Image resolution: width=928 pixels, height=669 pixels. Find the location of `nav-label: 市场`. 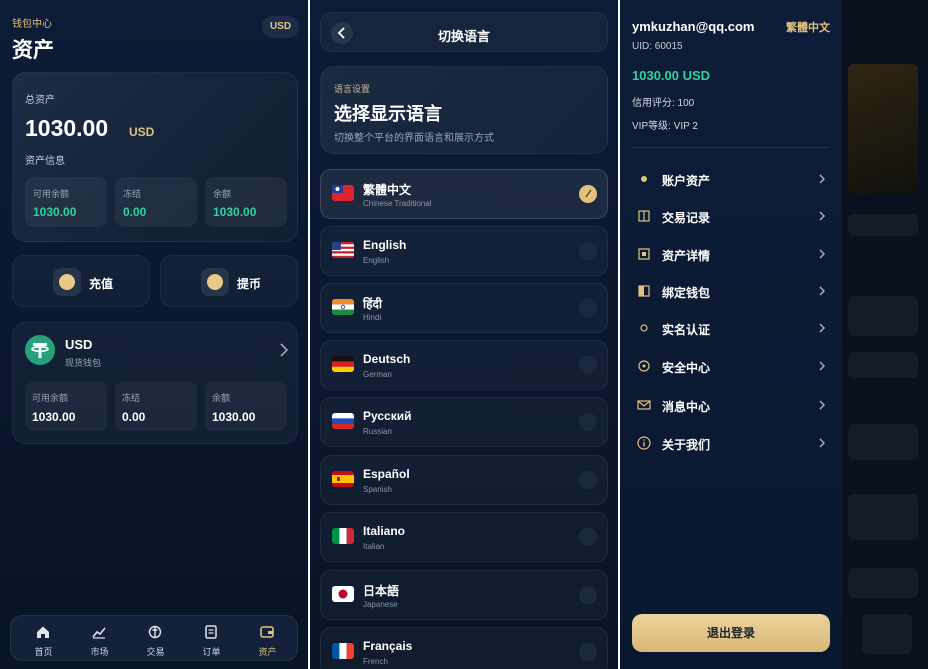

nav-label: 市场 is located at coordinates (99, 652).